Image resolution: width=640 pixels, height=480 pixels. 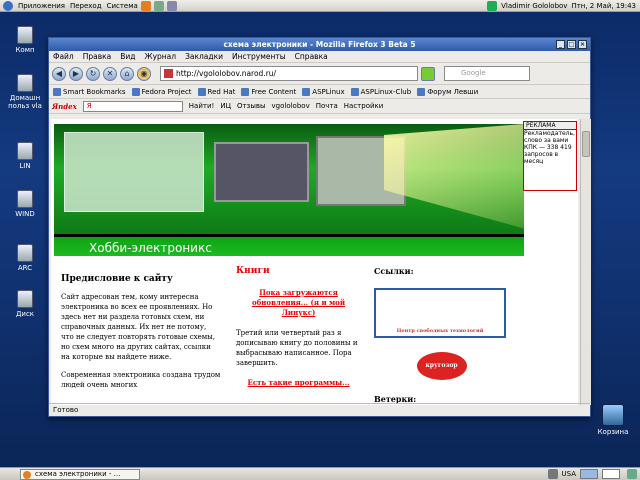 What do you see at coordinates (613, 415) in the screenshot?
I see `trash-icon` at bounding box center [613, 415].